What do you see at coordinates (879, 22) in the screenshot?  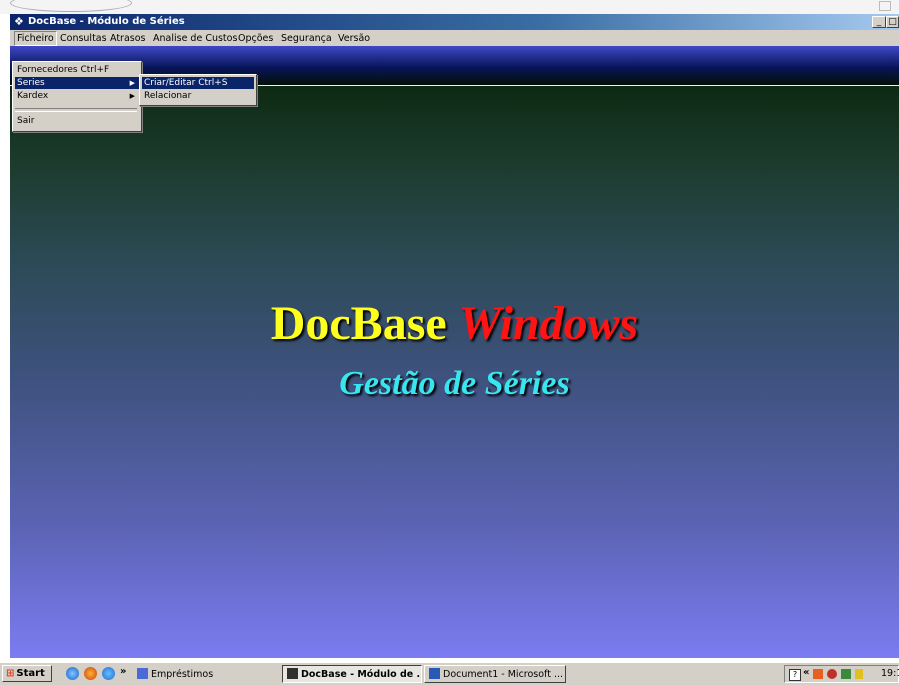 I see `minimize-button: _` at bounding box center [879, 22].